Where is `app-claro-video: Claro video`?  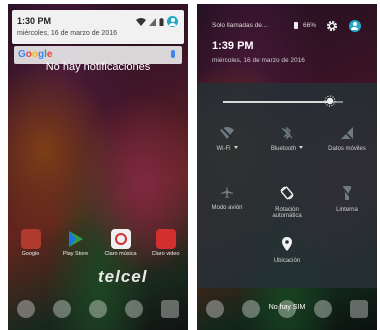
app-claro-video: Claro video is located at coordinates (166, 243).